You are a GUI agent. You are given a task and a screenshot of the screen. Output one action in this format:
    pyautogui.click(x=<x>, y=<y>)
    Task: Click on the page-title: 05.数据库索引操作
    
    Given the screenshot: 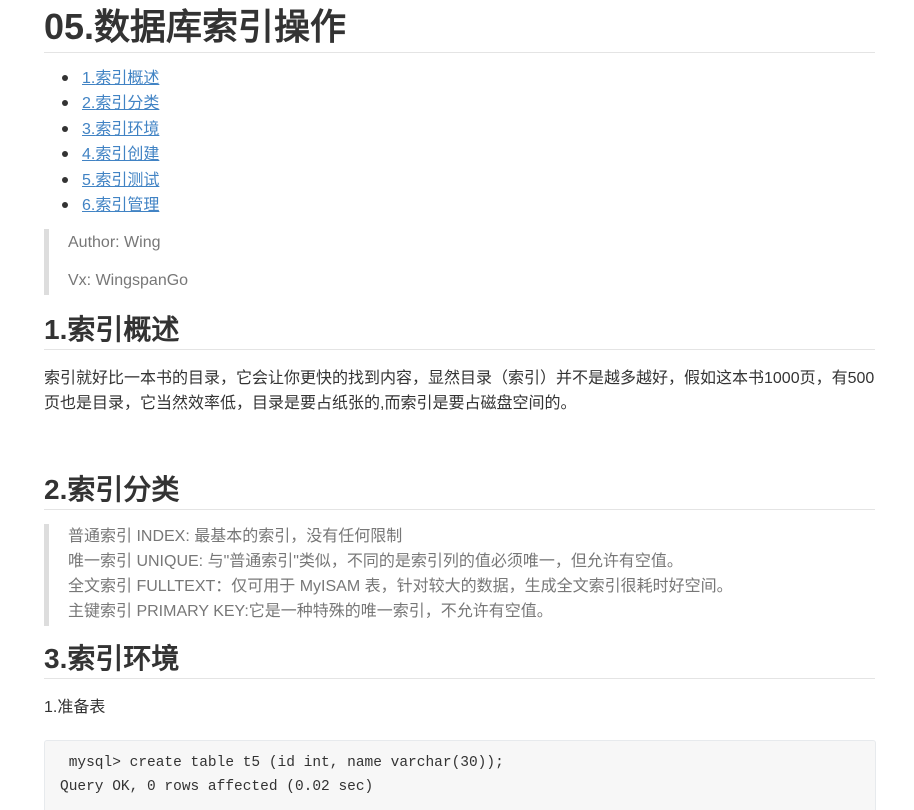 What is the action you would take?
    pyautogui.click(x=459, y=28)
    